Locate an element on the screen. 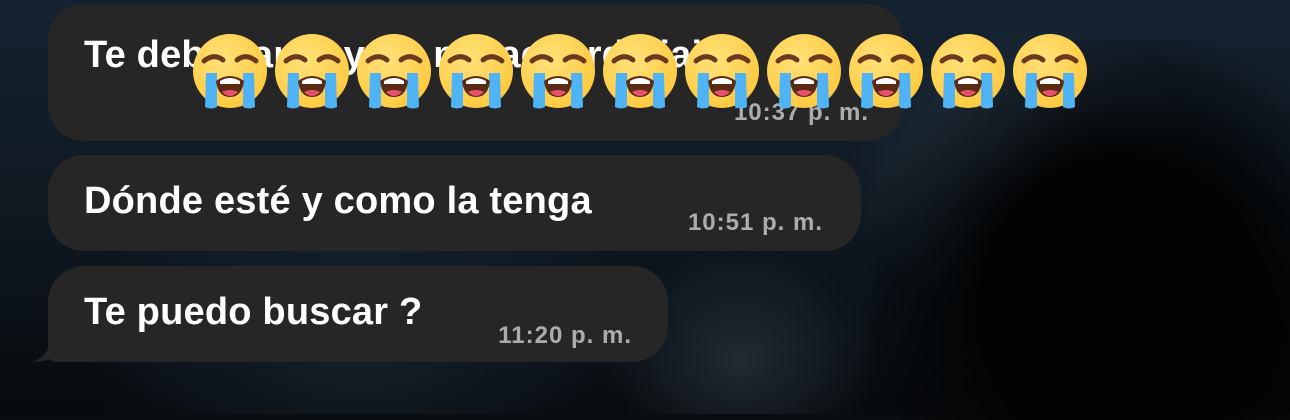 This screenshot has height=420, width=1290. message-text: Dónde esté y como la tenga is located at coordinates (338, 201).